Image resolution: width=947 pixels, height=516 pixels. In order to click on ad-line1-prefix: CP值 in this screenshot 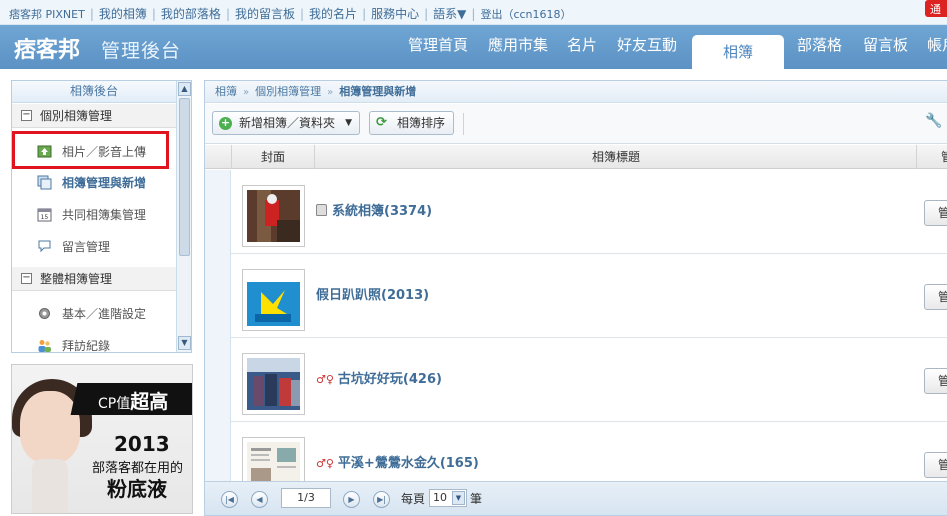, I will do `click(114, 404)`.